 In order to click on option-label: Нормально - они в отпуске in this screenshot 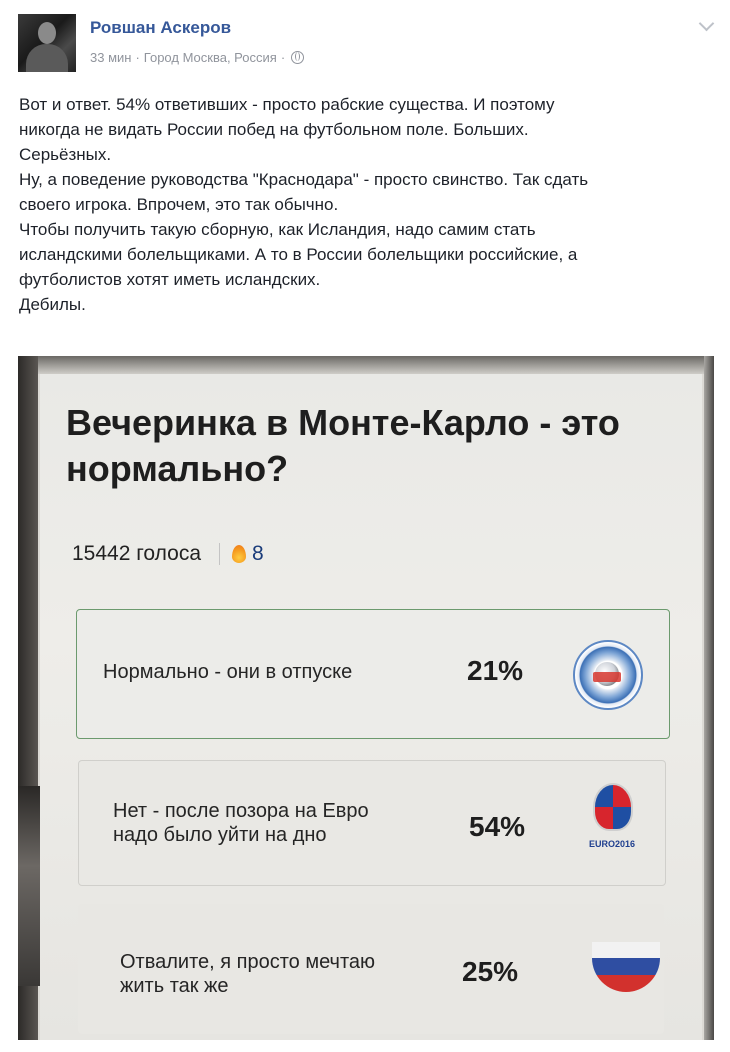, I will do `click(227, 672)`.